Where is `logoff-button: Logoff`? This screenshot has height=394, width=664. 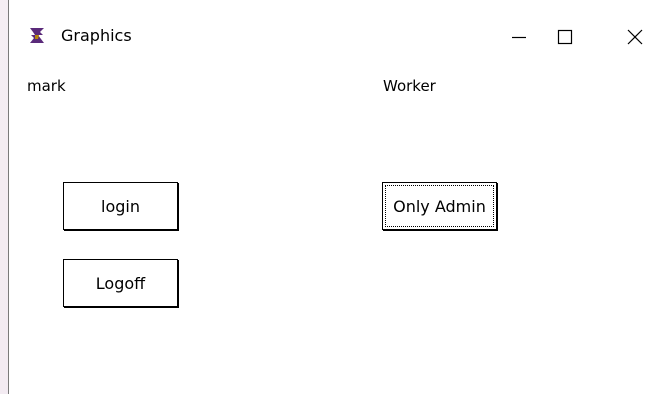 logoff-button: Logoff is located at coordinates (120, 283).